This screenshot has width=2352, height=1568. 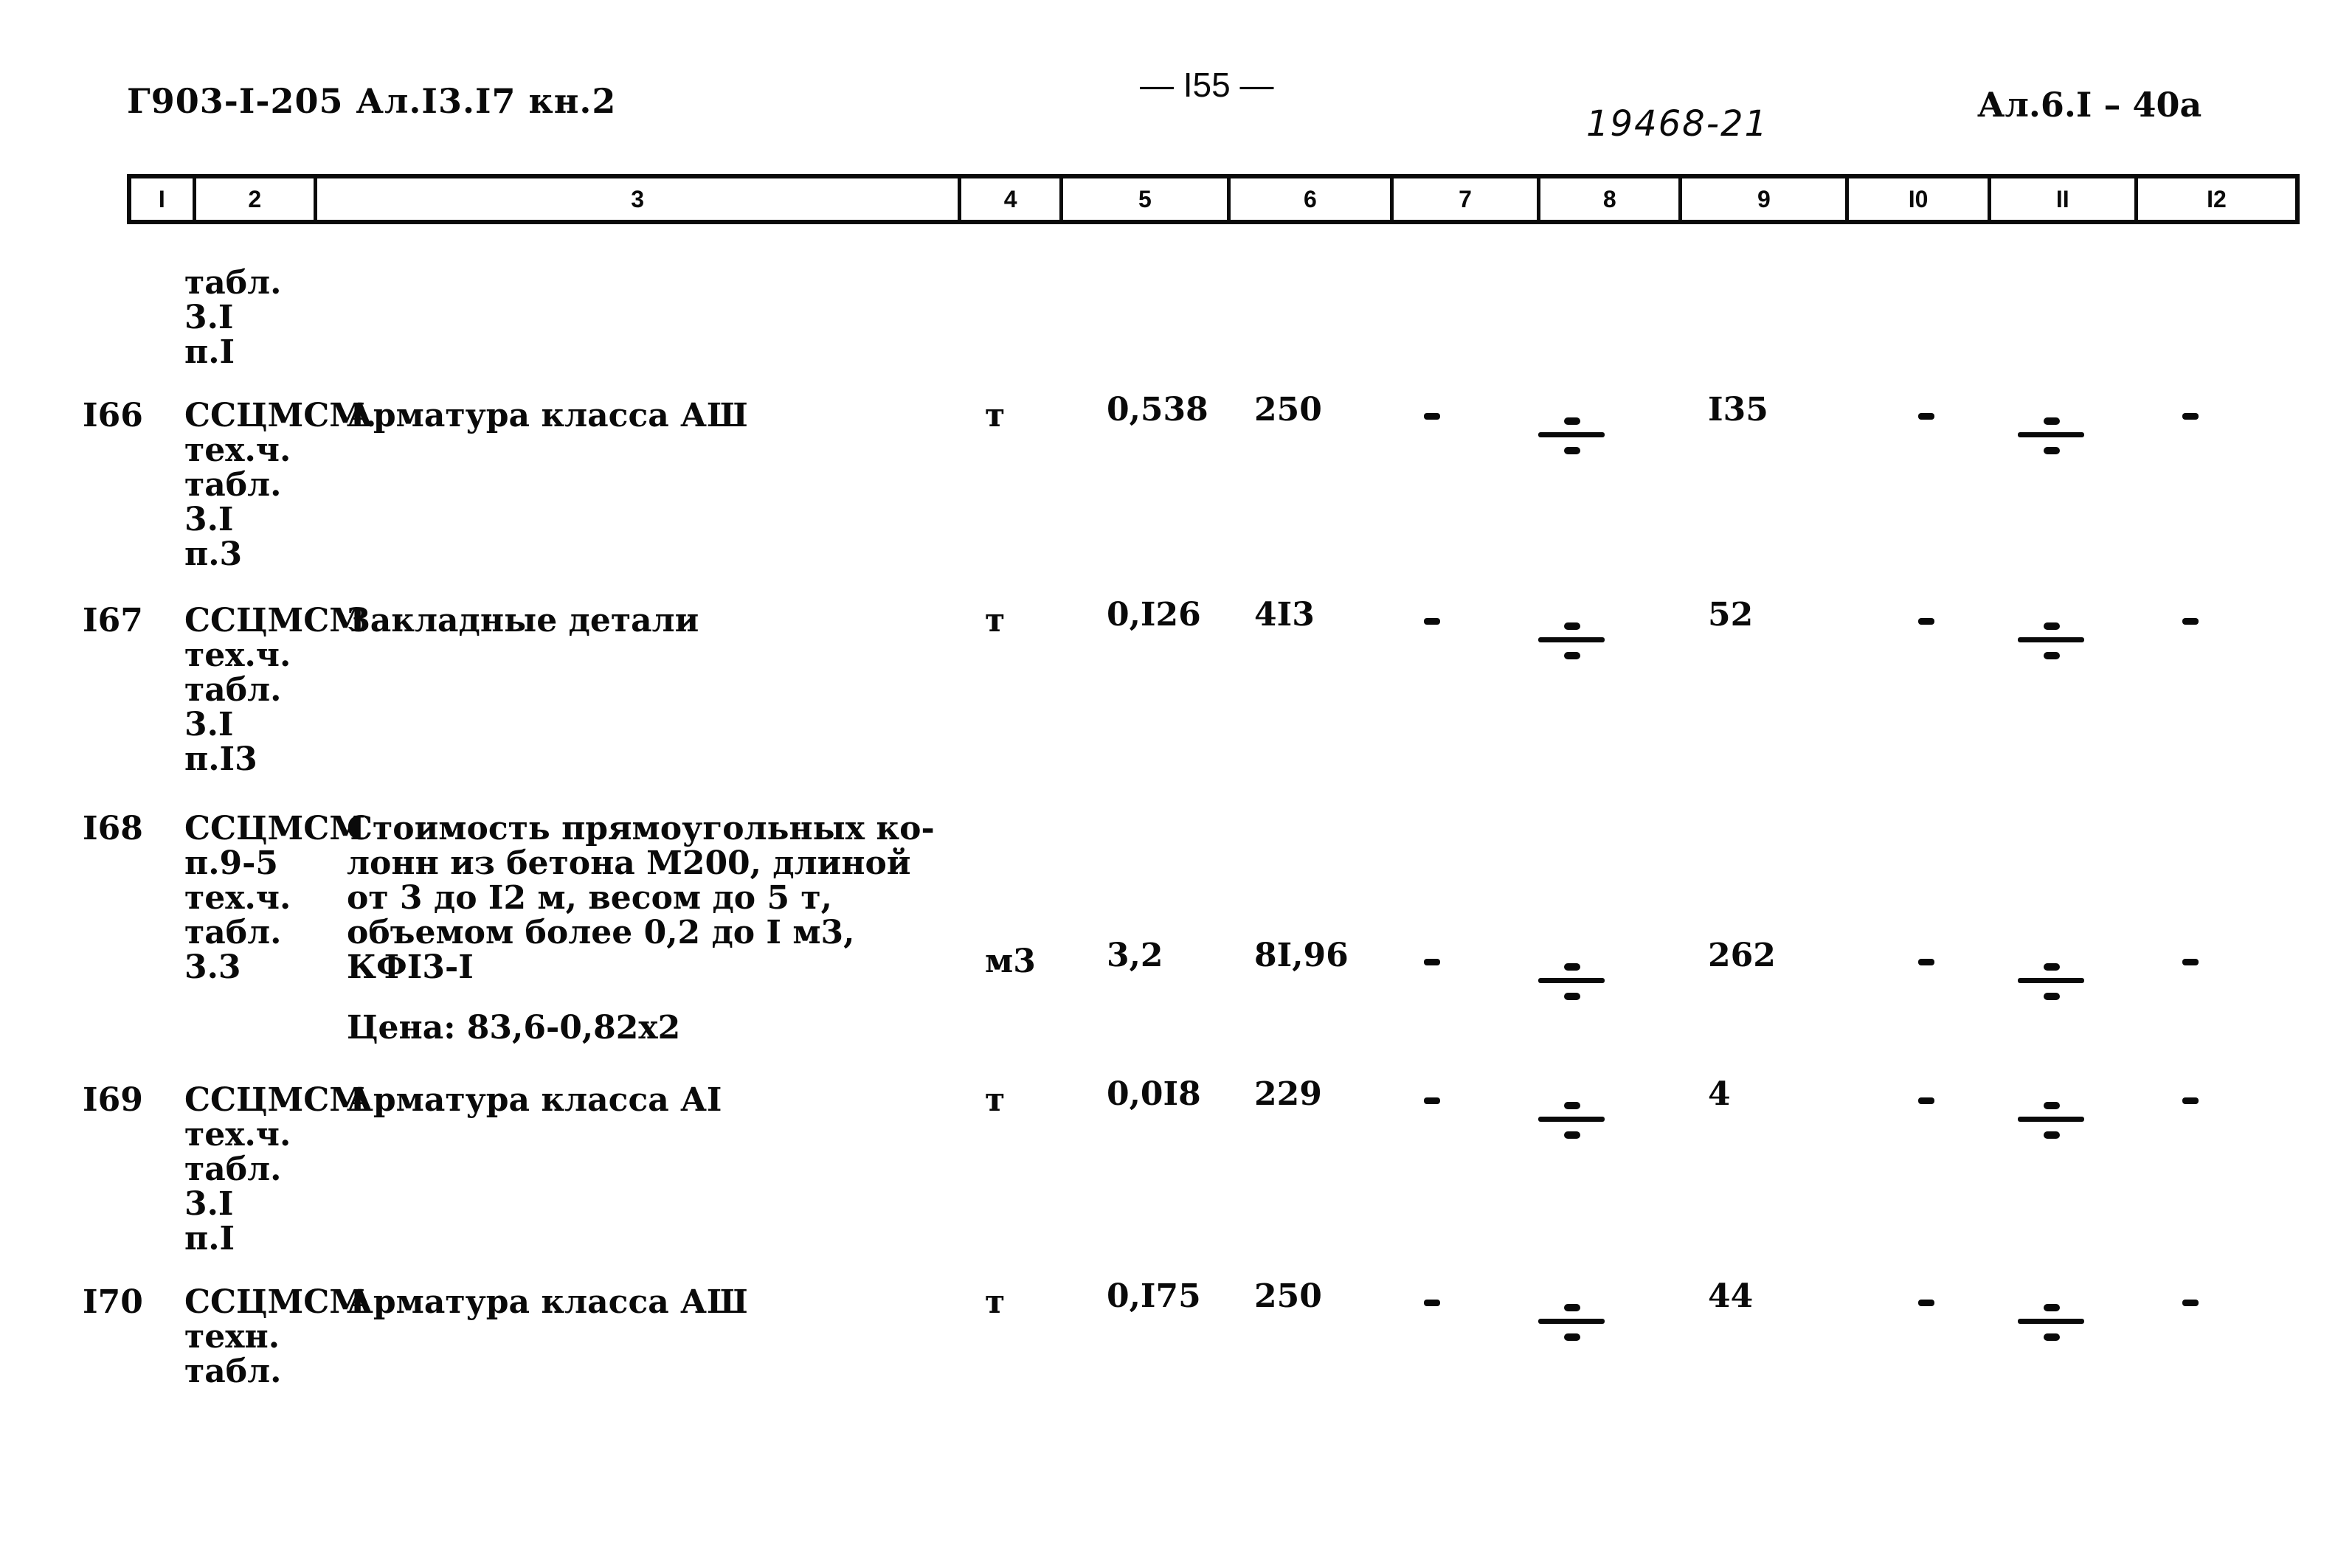 What do you see at coordinates (639, 199) in the screenshot?
I see `column-header: 3` at bounding box center [639, 199].